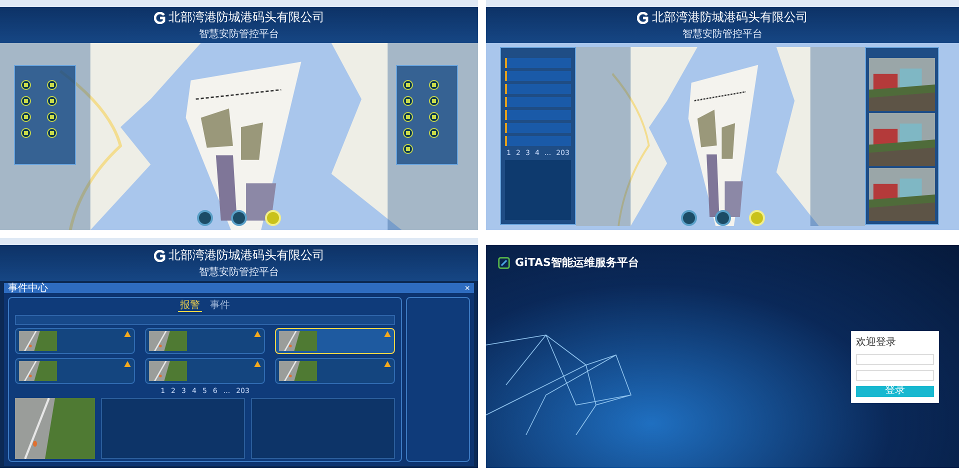 The image size is (959, 471). I want to click on close-button: ×, so click(467, 288).